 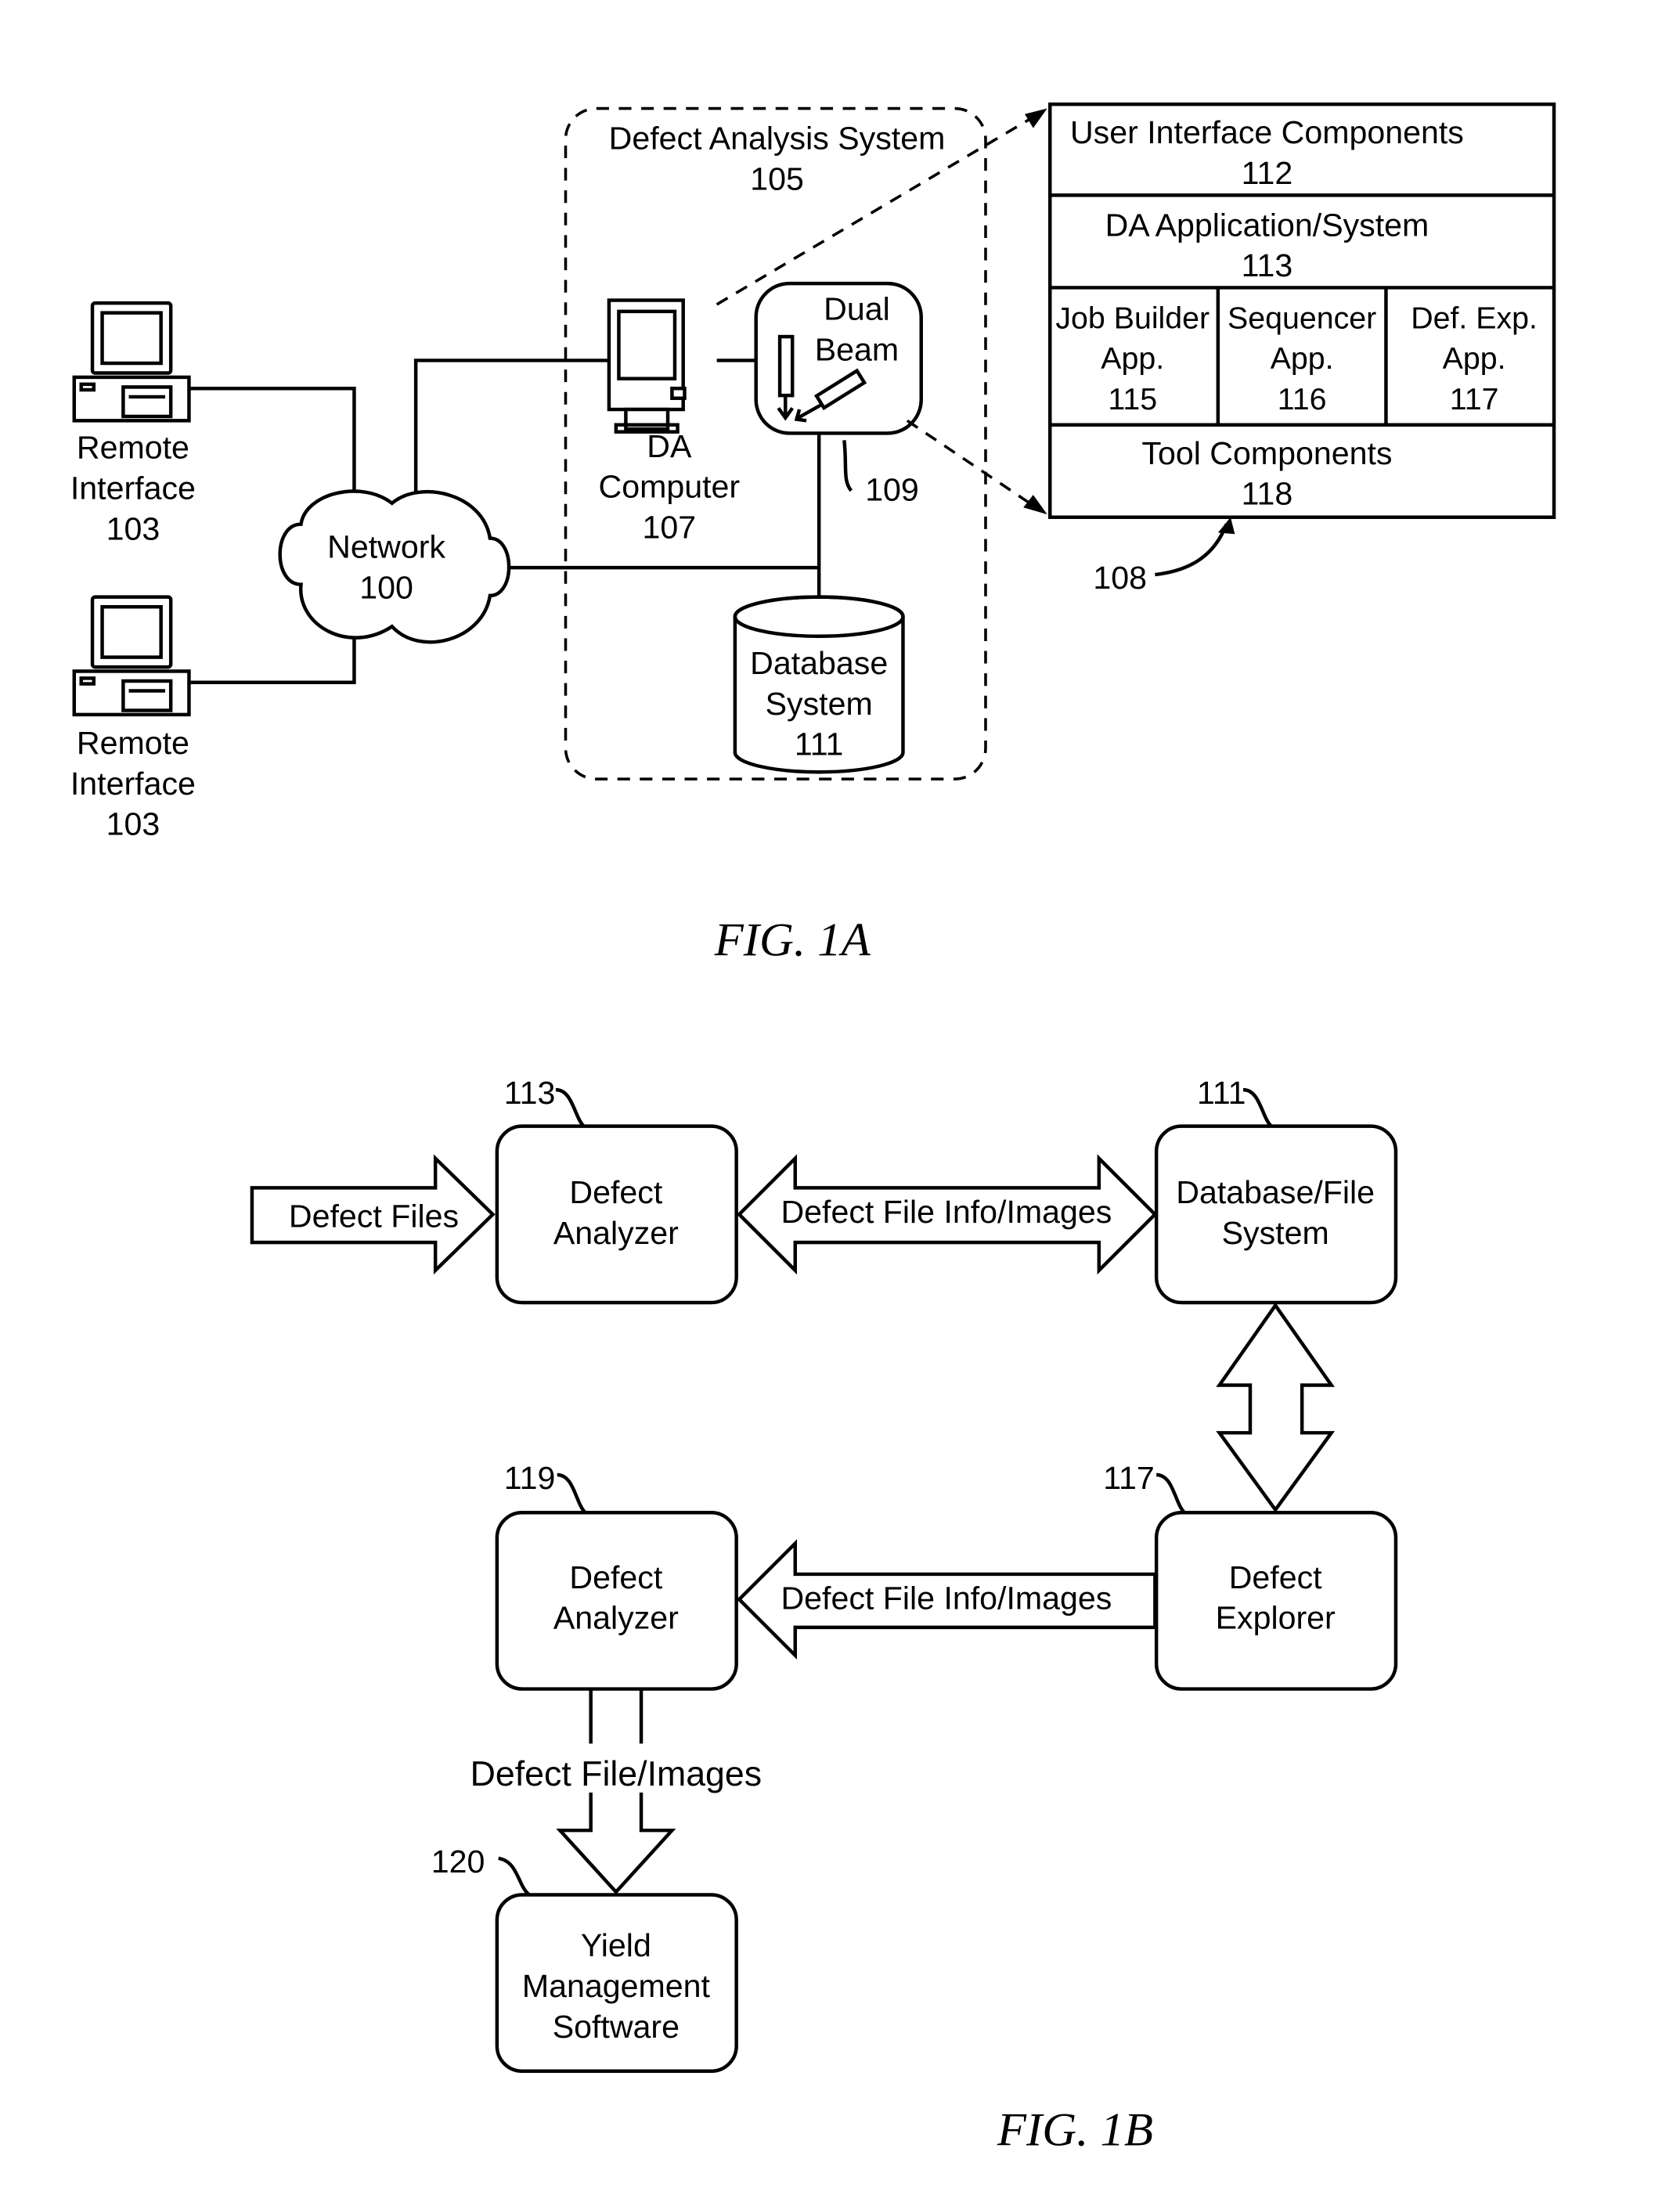 I want to click on remote-interface-2-label: Remote, so click(x=133, y=743).